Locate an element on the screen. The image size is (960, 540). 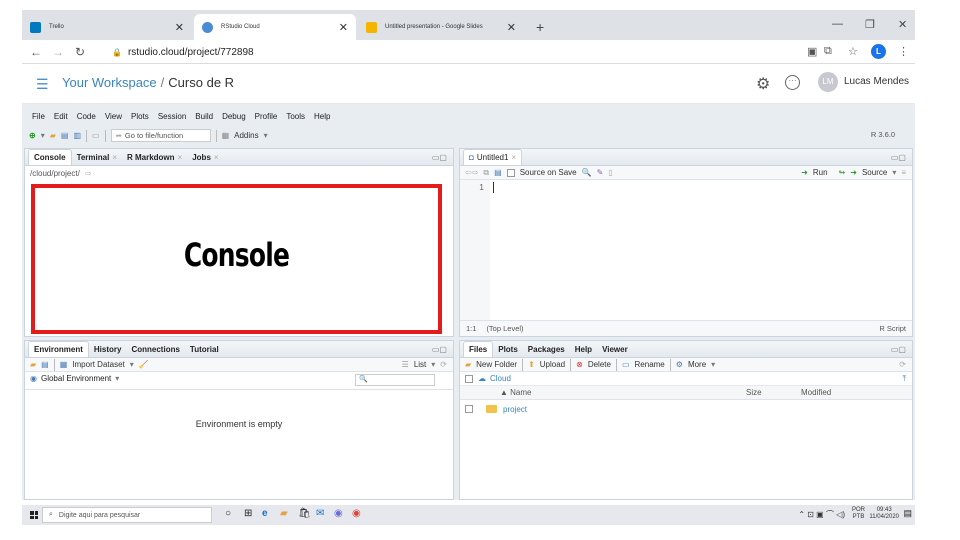
browser-tab-rstudio: RStudio Cloud ✕ is located at coordinates (275, 27).